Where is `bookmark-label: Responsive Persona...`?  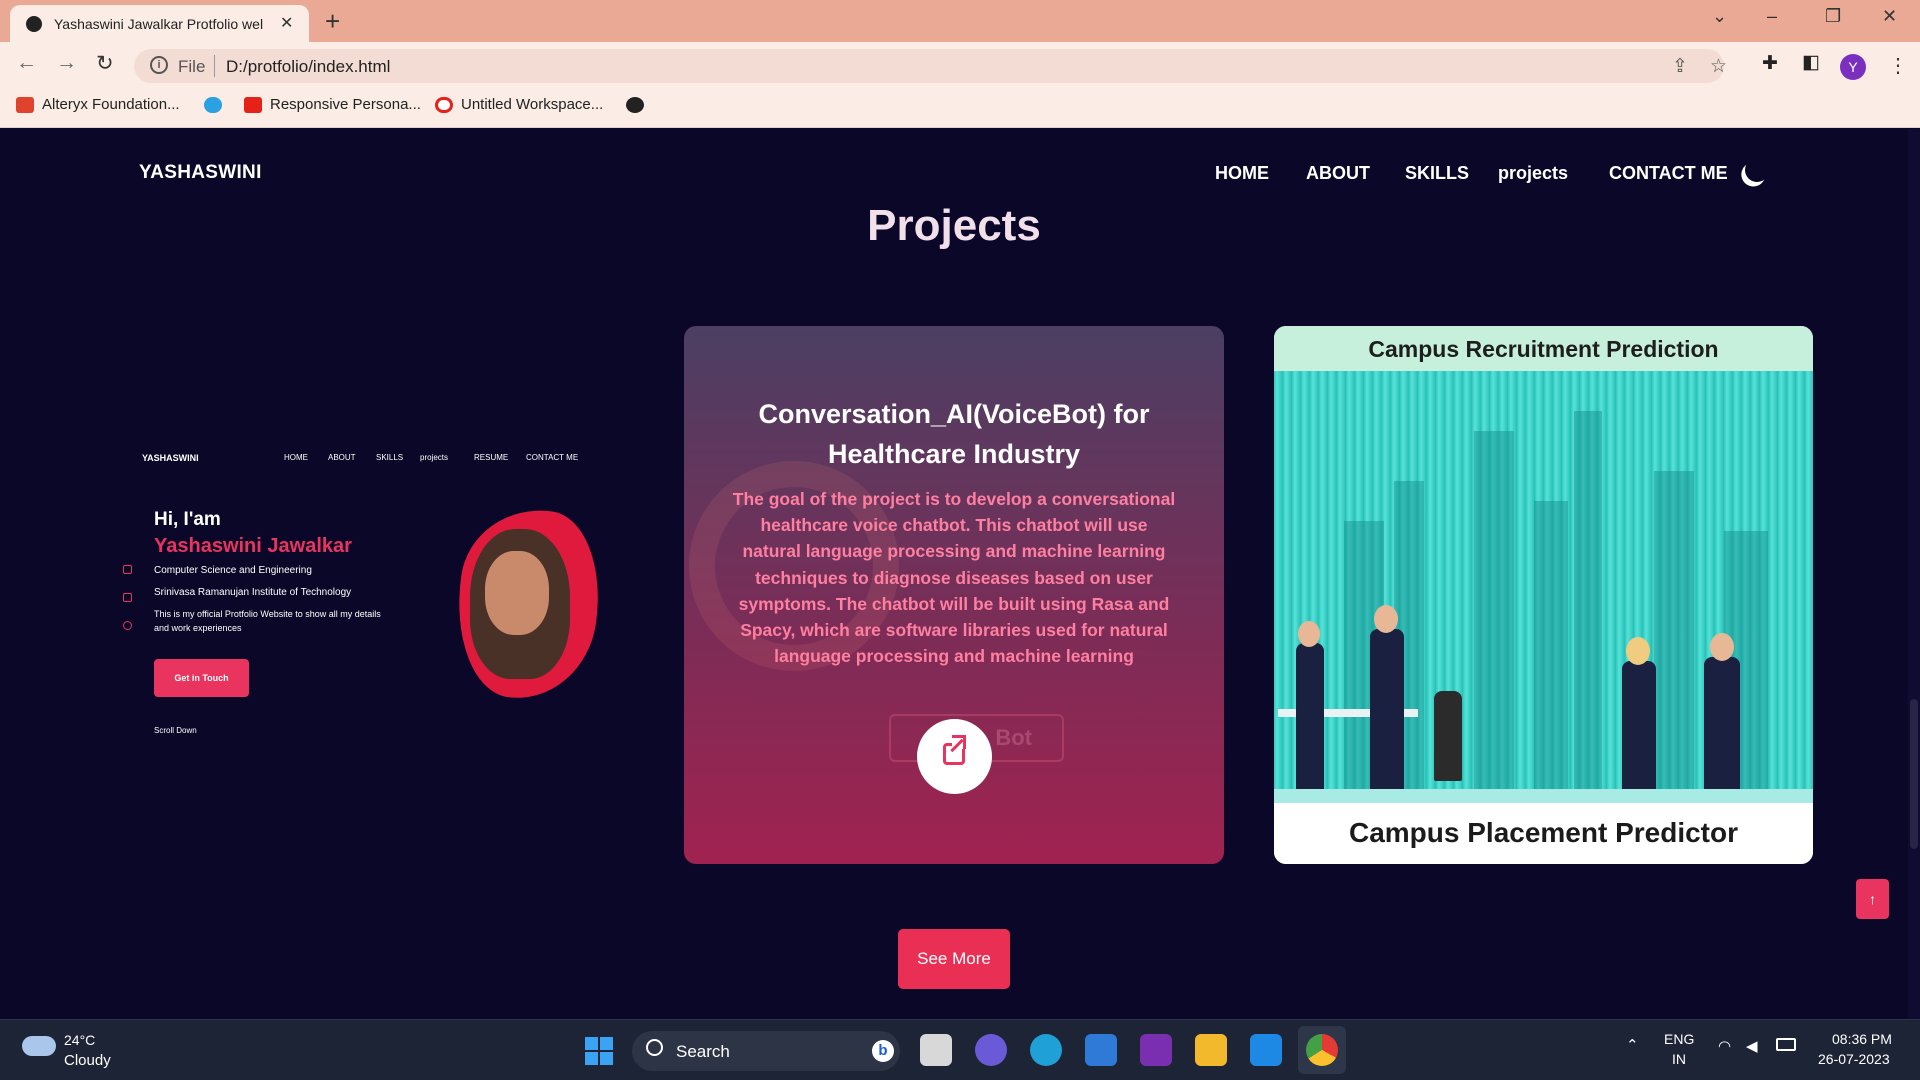
bookmark-label: Responsive Persona... is located at coordinates (345, 104).